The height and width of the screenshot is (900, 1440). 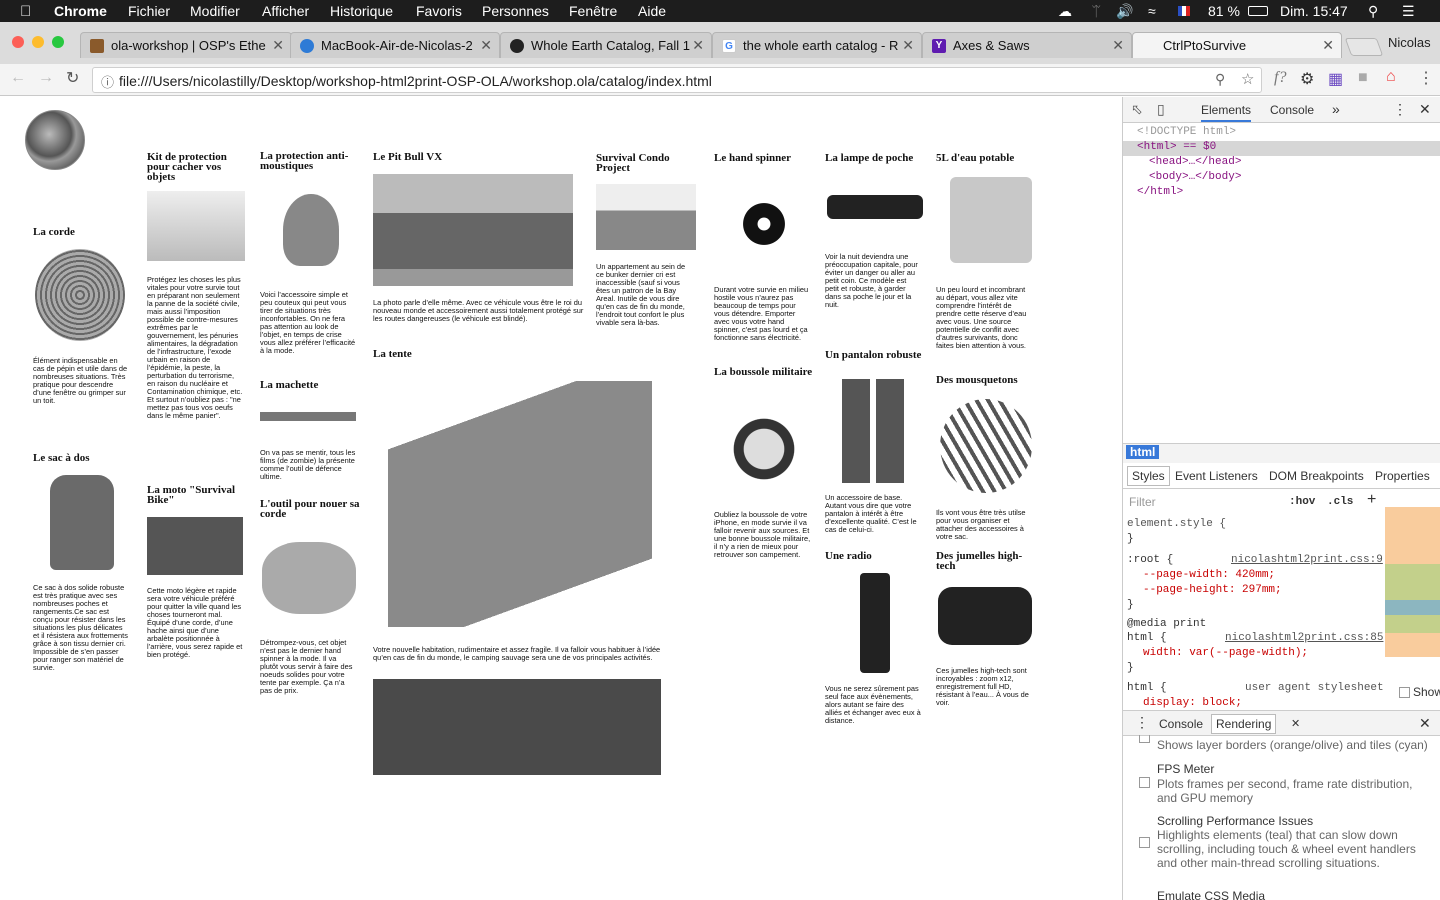 I want to click on menu-fenetre: Fenêtre, so click(x=593, y=11).